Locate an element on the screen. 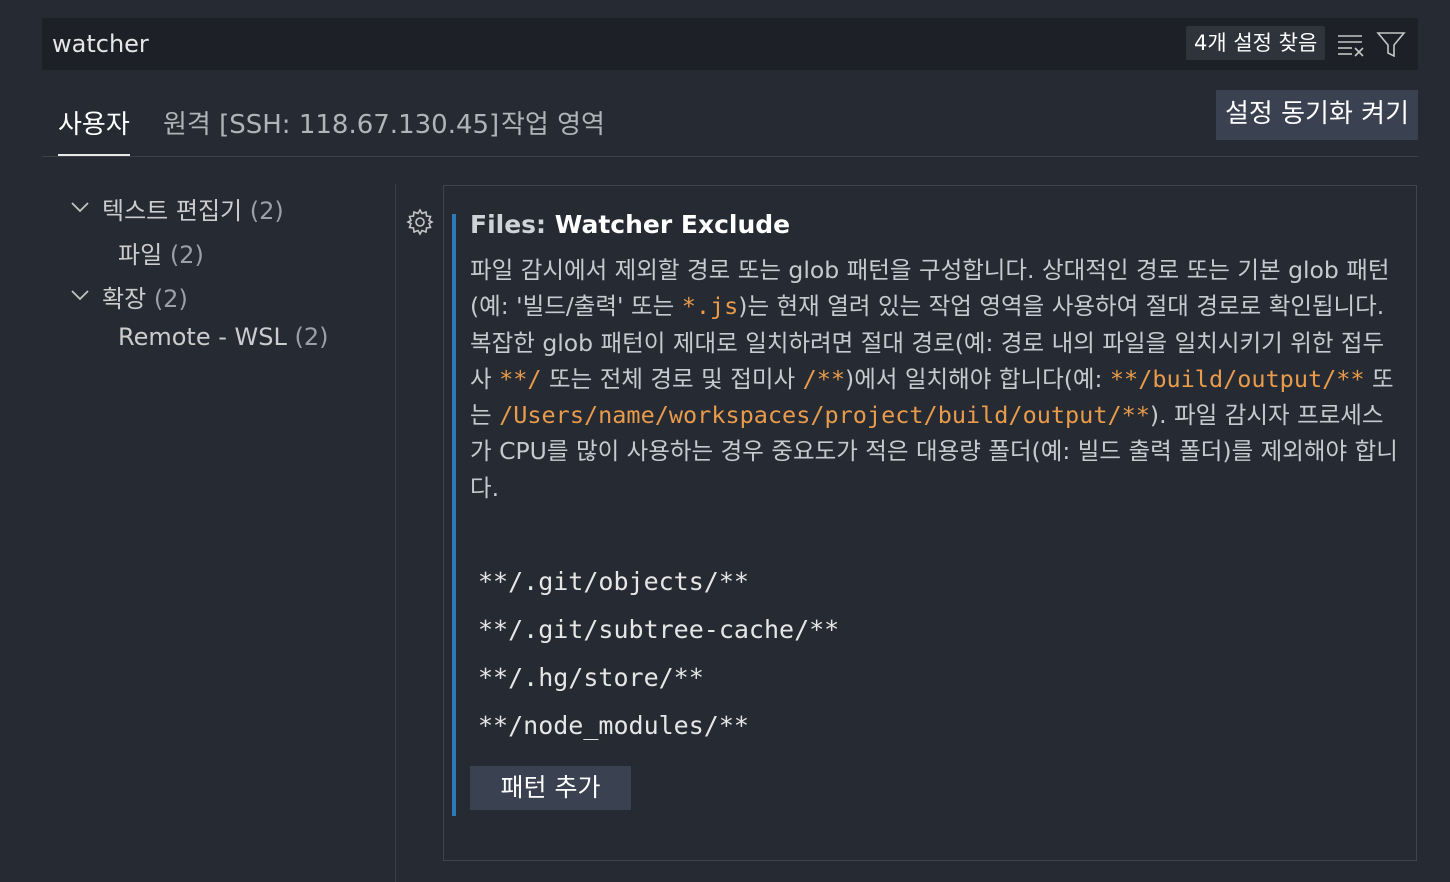 This screenshot has width=1450, height=882. description-code: *.js is located at coordinates (710, 306).